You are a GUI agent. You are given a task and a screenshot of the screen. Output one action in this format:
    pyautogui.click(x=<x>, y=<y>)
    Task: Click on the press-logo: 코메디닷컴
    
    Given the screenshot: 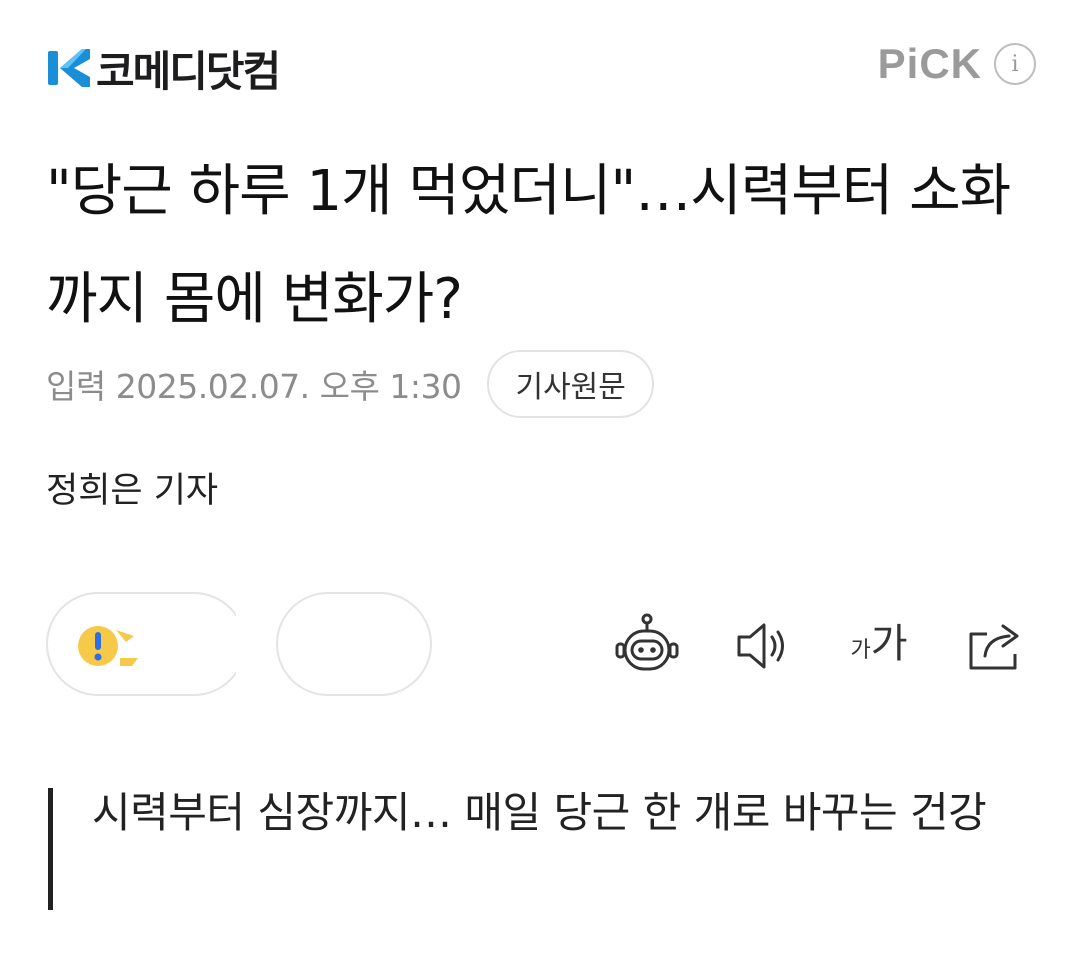 What is the action you would take?
    pyautogui.click(x=163, y=69)
    